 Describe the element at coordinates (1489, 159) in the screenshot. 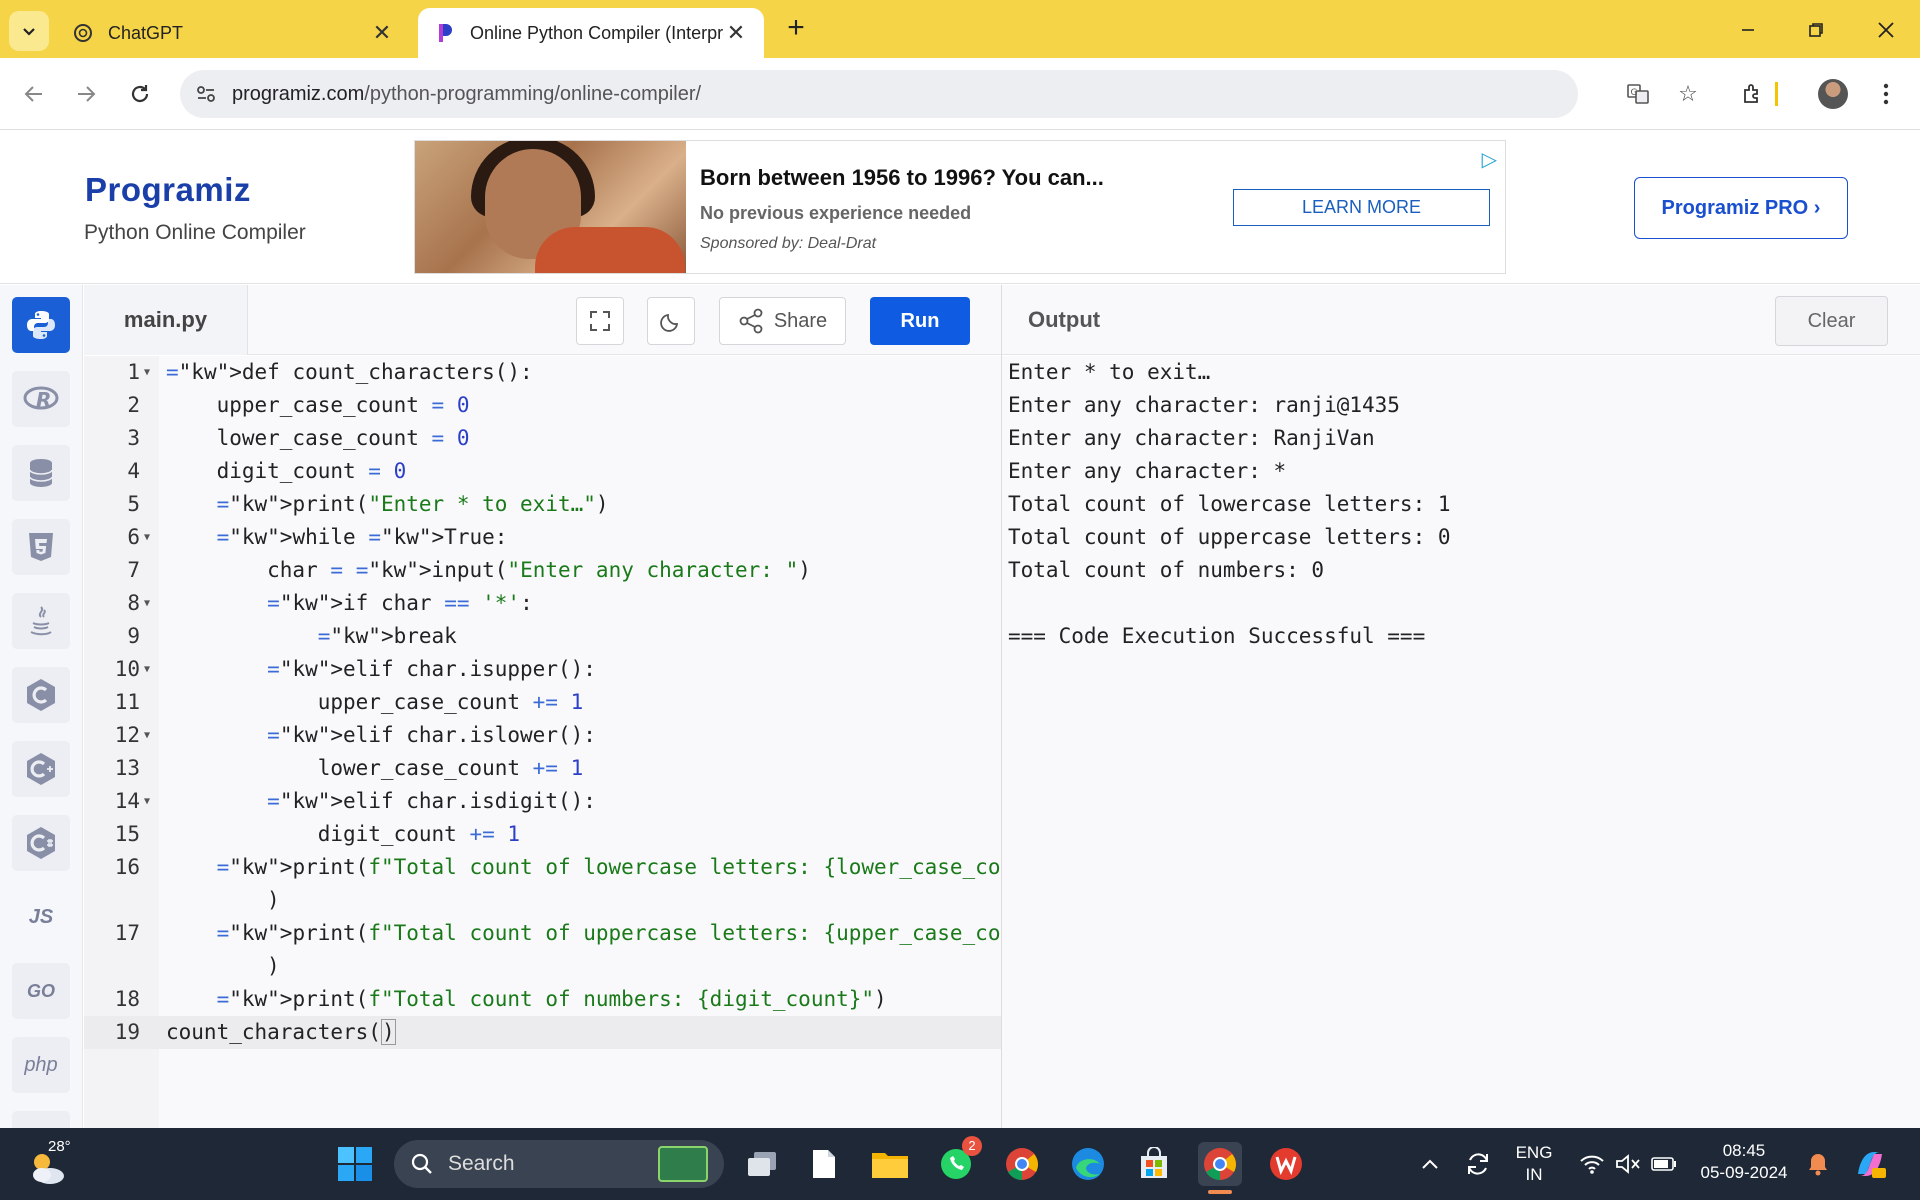

I see `adchoices-icon: ▷` at that location.